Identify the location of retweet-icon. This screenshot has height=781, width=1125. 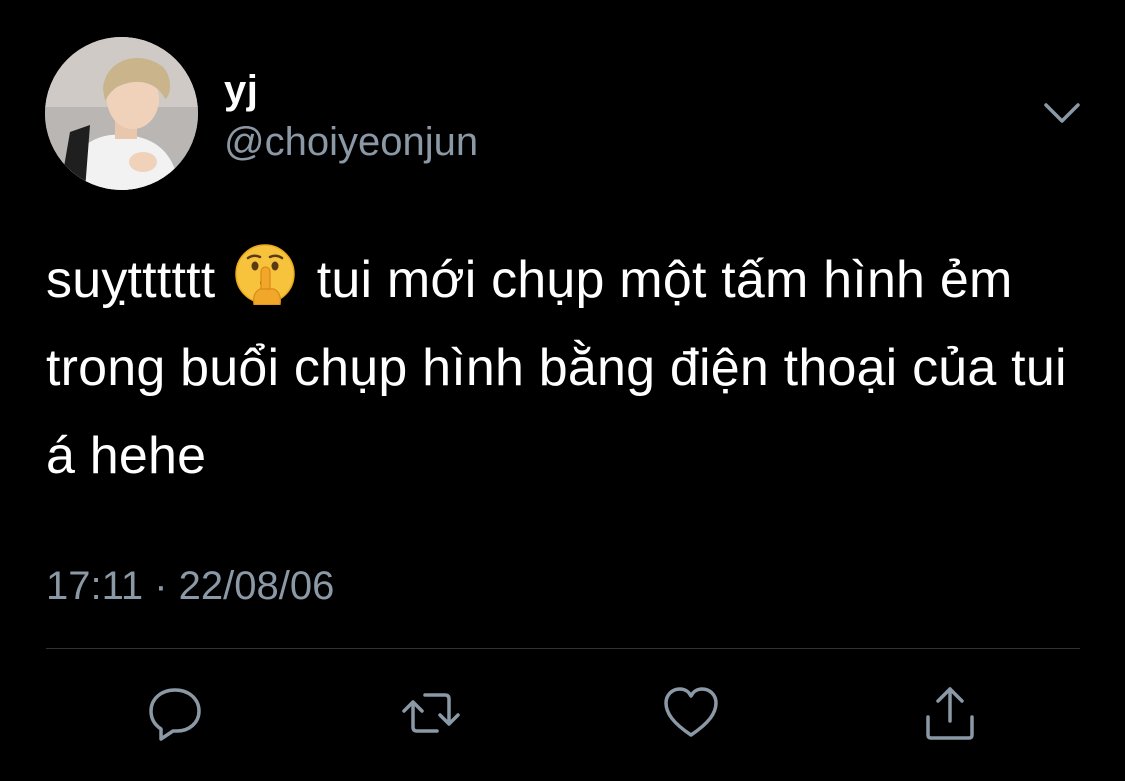
(431, 713).